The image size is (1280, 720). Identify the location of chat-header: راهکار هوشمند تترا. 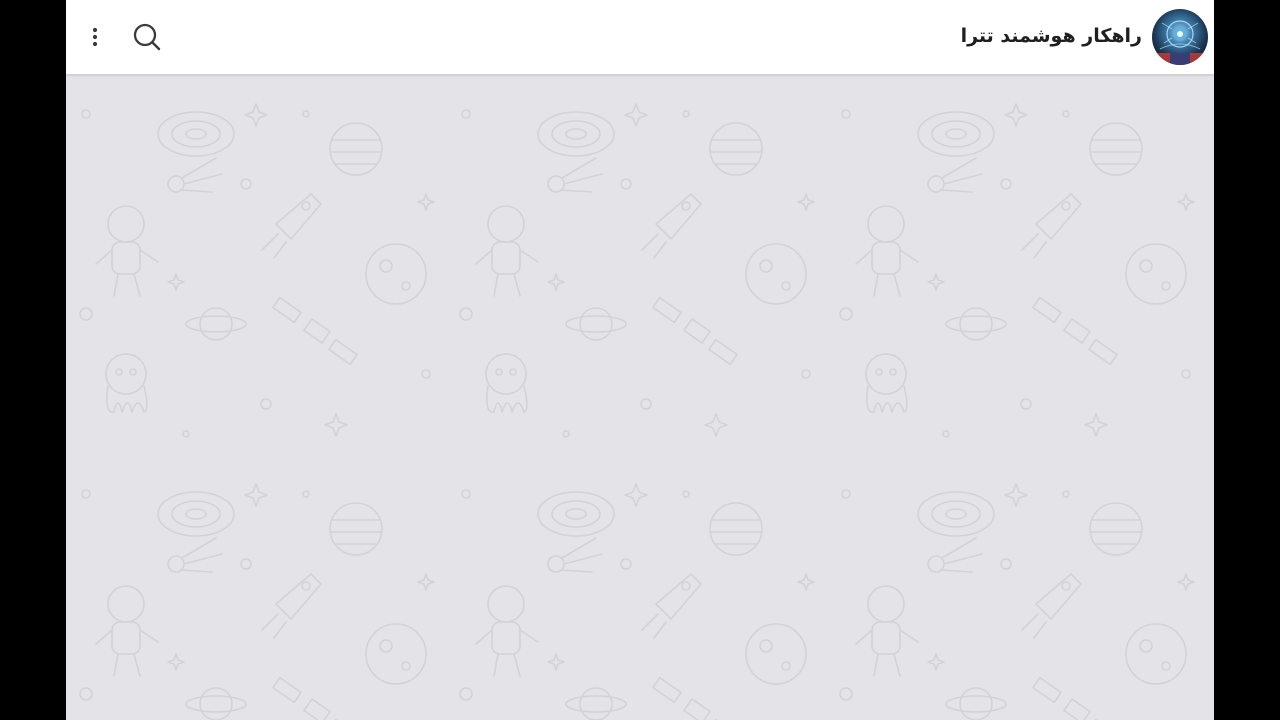
(640, 37).